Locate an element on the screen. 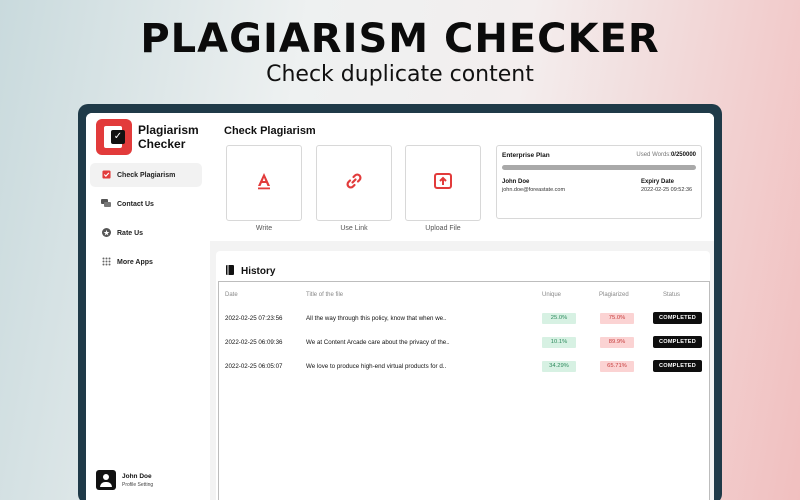 The width and height of the screenshot is (800, 500). brand: ✓ Plagiarism Checker is located at coordinates (149, 137).